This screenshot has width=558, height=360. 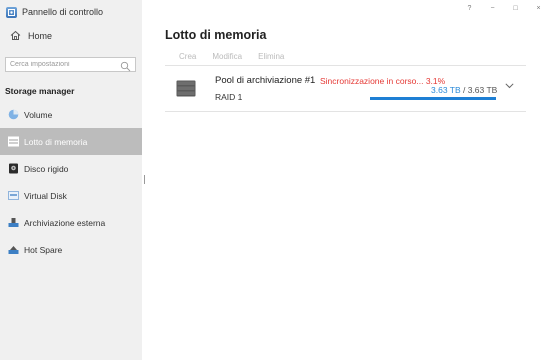 I want to click on pool-sync-status: Sincronizzazione in corso... 3.1%, so click(x=383, y=81).